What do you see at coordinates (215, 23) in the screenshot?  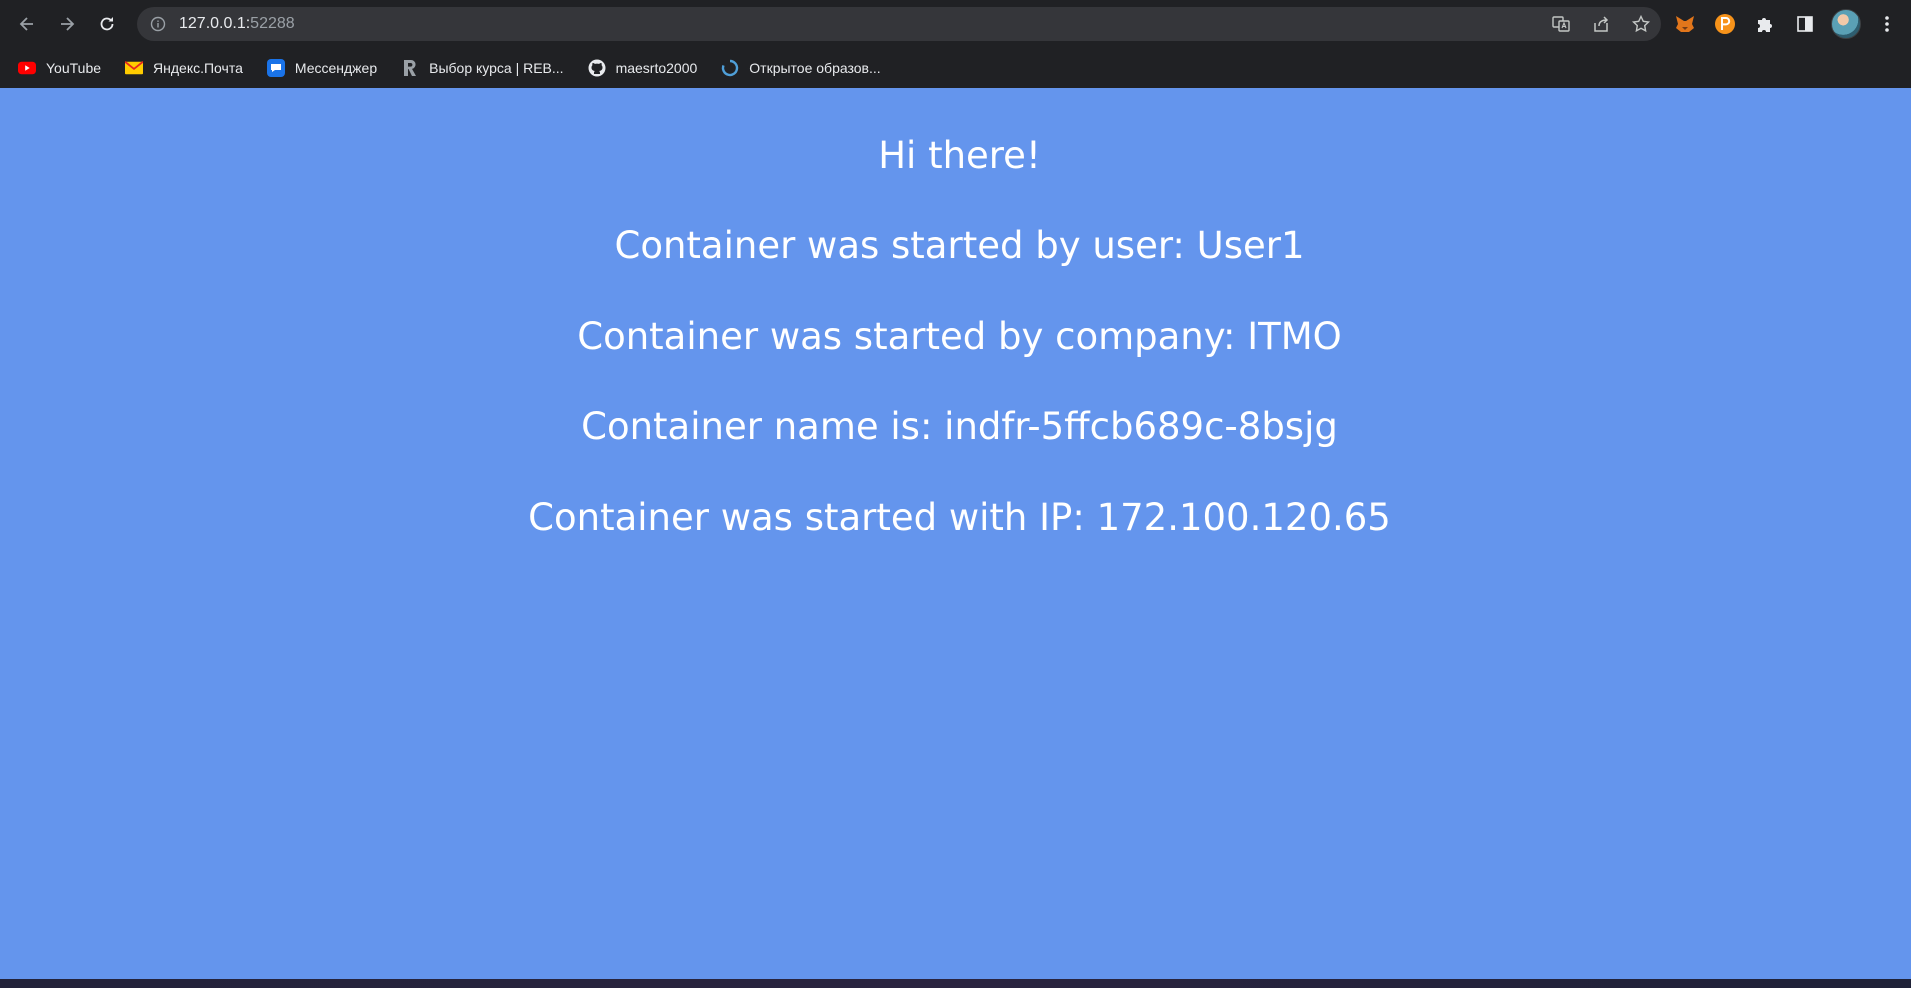 I see `url-host: 127.0.0.1:` at bounding box center [215, 23].